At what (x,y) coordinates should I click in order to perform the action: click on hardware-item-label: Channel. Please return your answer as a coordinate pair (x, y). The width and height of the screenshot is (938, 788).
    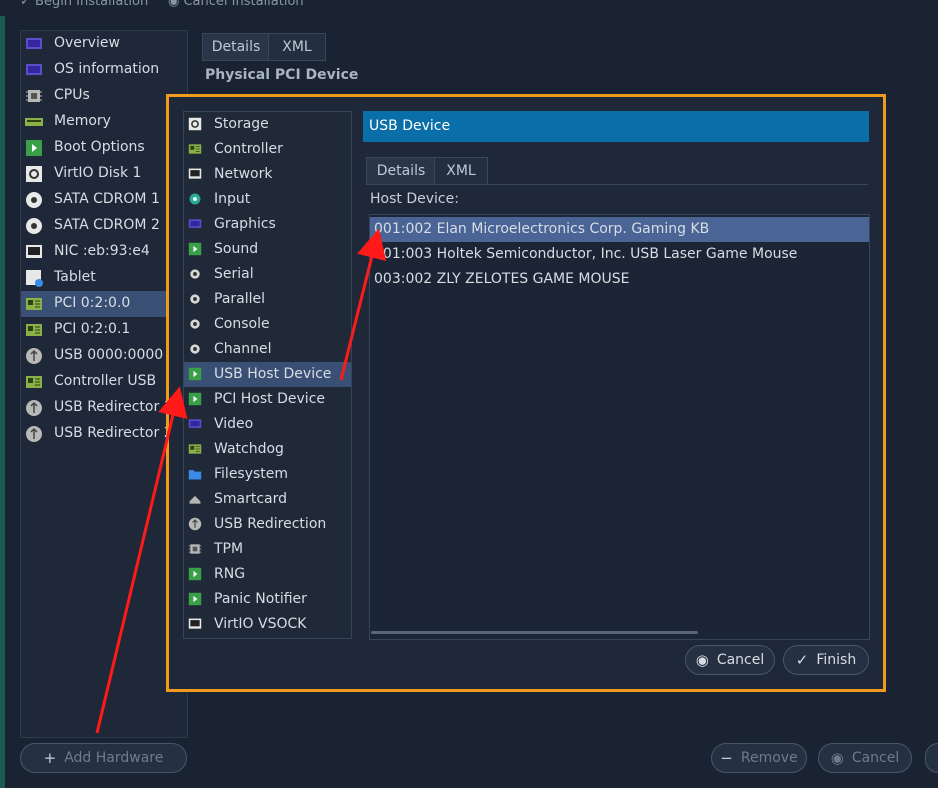
    Looking at the image, I should click on (243, 349).